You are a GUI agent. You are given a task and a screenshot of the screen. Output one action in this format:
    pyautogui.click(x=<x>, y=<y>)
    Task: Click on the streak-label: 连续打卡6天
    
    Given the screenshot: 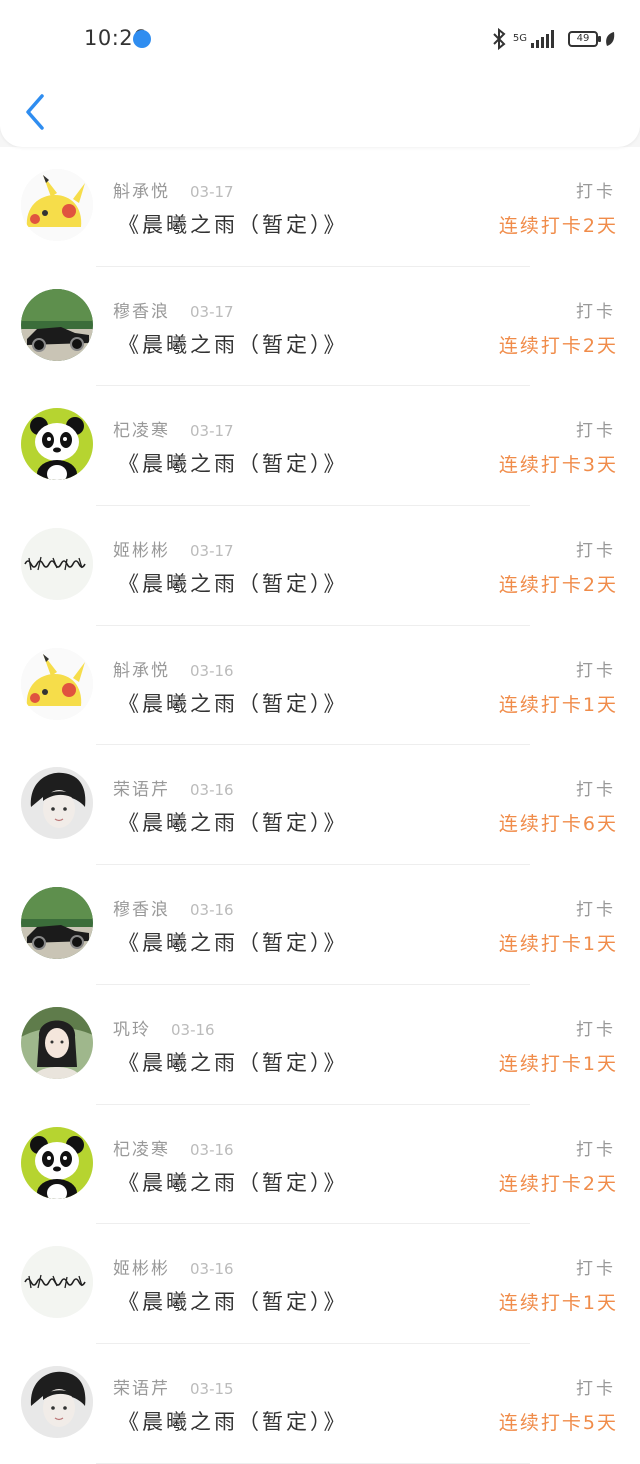 What is the action you would take?
    pyautogui.click(x=558, y=824)
    